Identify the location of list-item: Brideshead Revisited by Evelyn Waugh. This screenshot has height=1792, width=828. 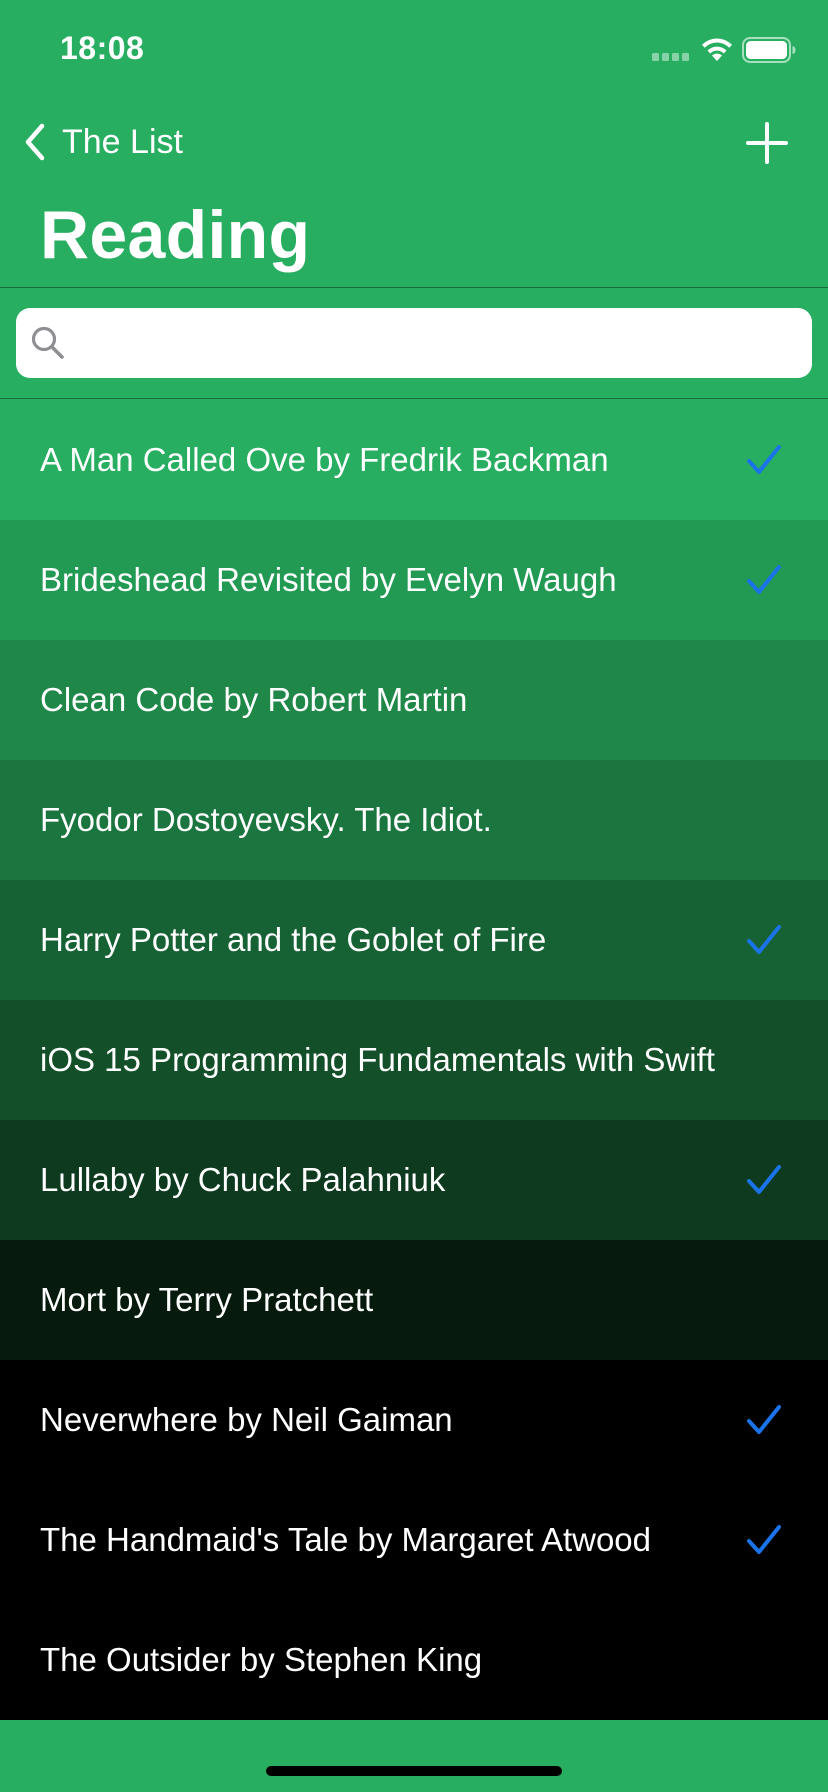
(414, 580).